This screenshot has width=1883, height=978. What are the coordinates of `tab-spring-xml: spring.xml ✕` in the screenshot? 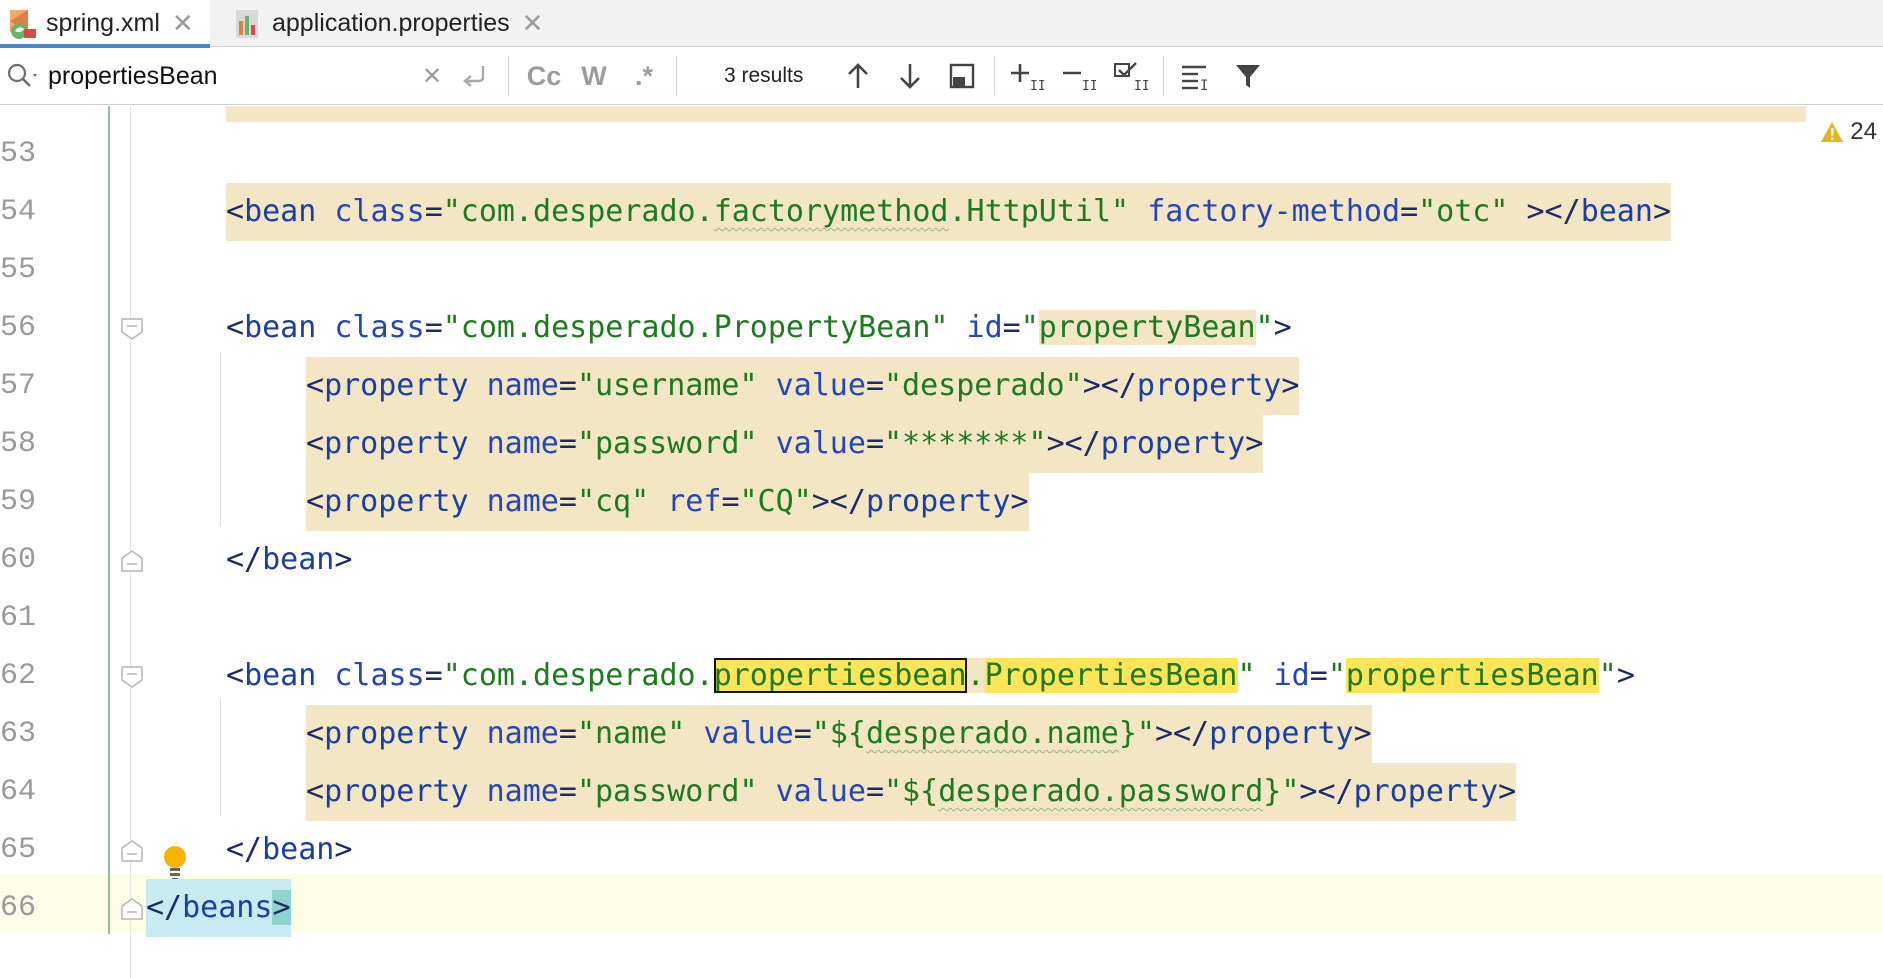 It's located at (105, 24).